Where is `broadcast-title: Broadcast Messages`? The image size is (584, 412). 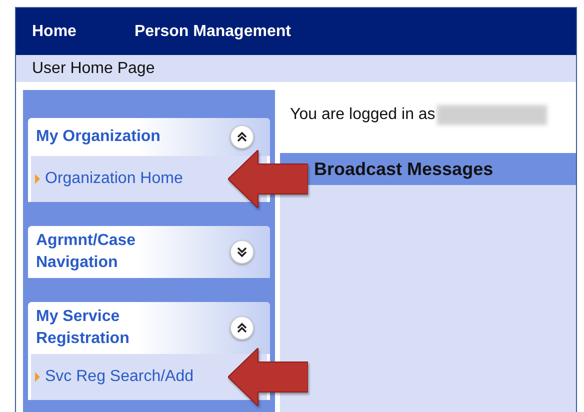
broadcast-title: Broadcast Messages is located at coordinates (404, 169).